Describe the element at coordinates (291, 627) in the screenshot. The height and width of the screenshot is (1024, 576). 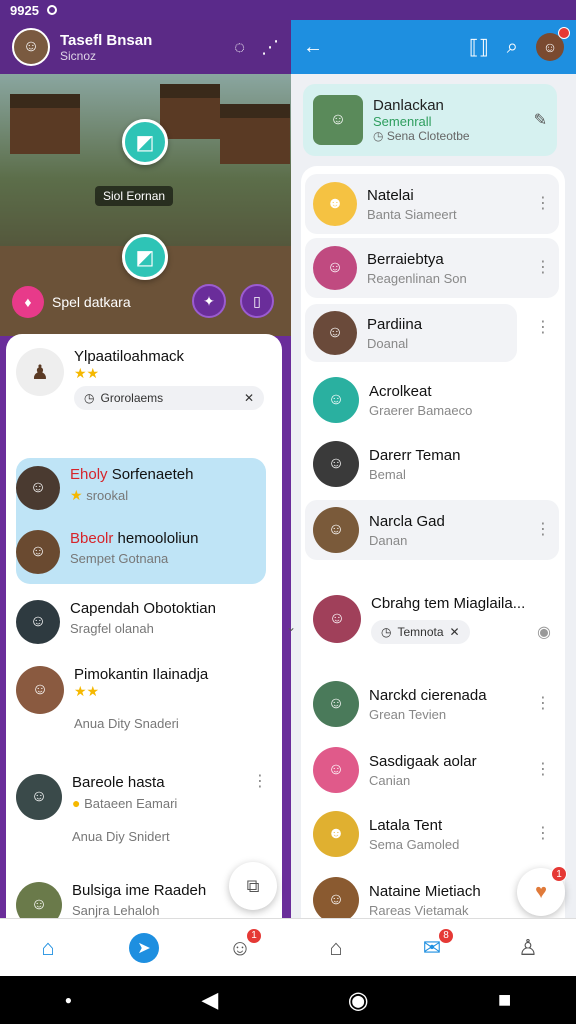
I see `chevron-down-icon: ⌄` at that location.